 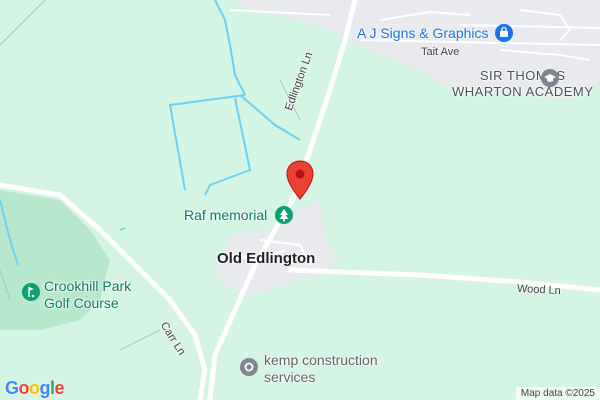 I want to click on place-label-old-edlington: Old Edlington, so click(x=266, y=258).